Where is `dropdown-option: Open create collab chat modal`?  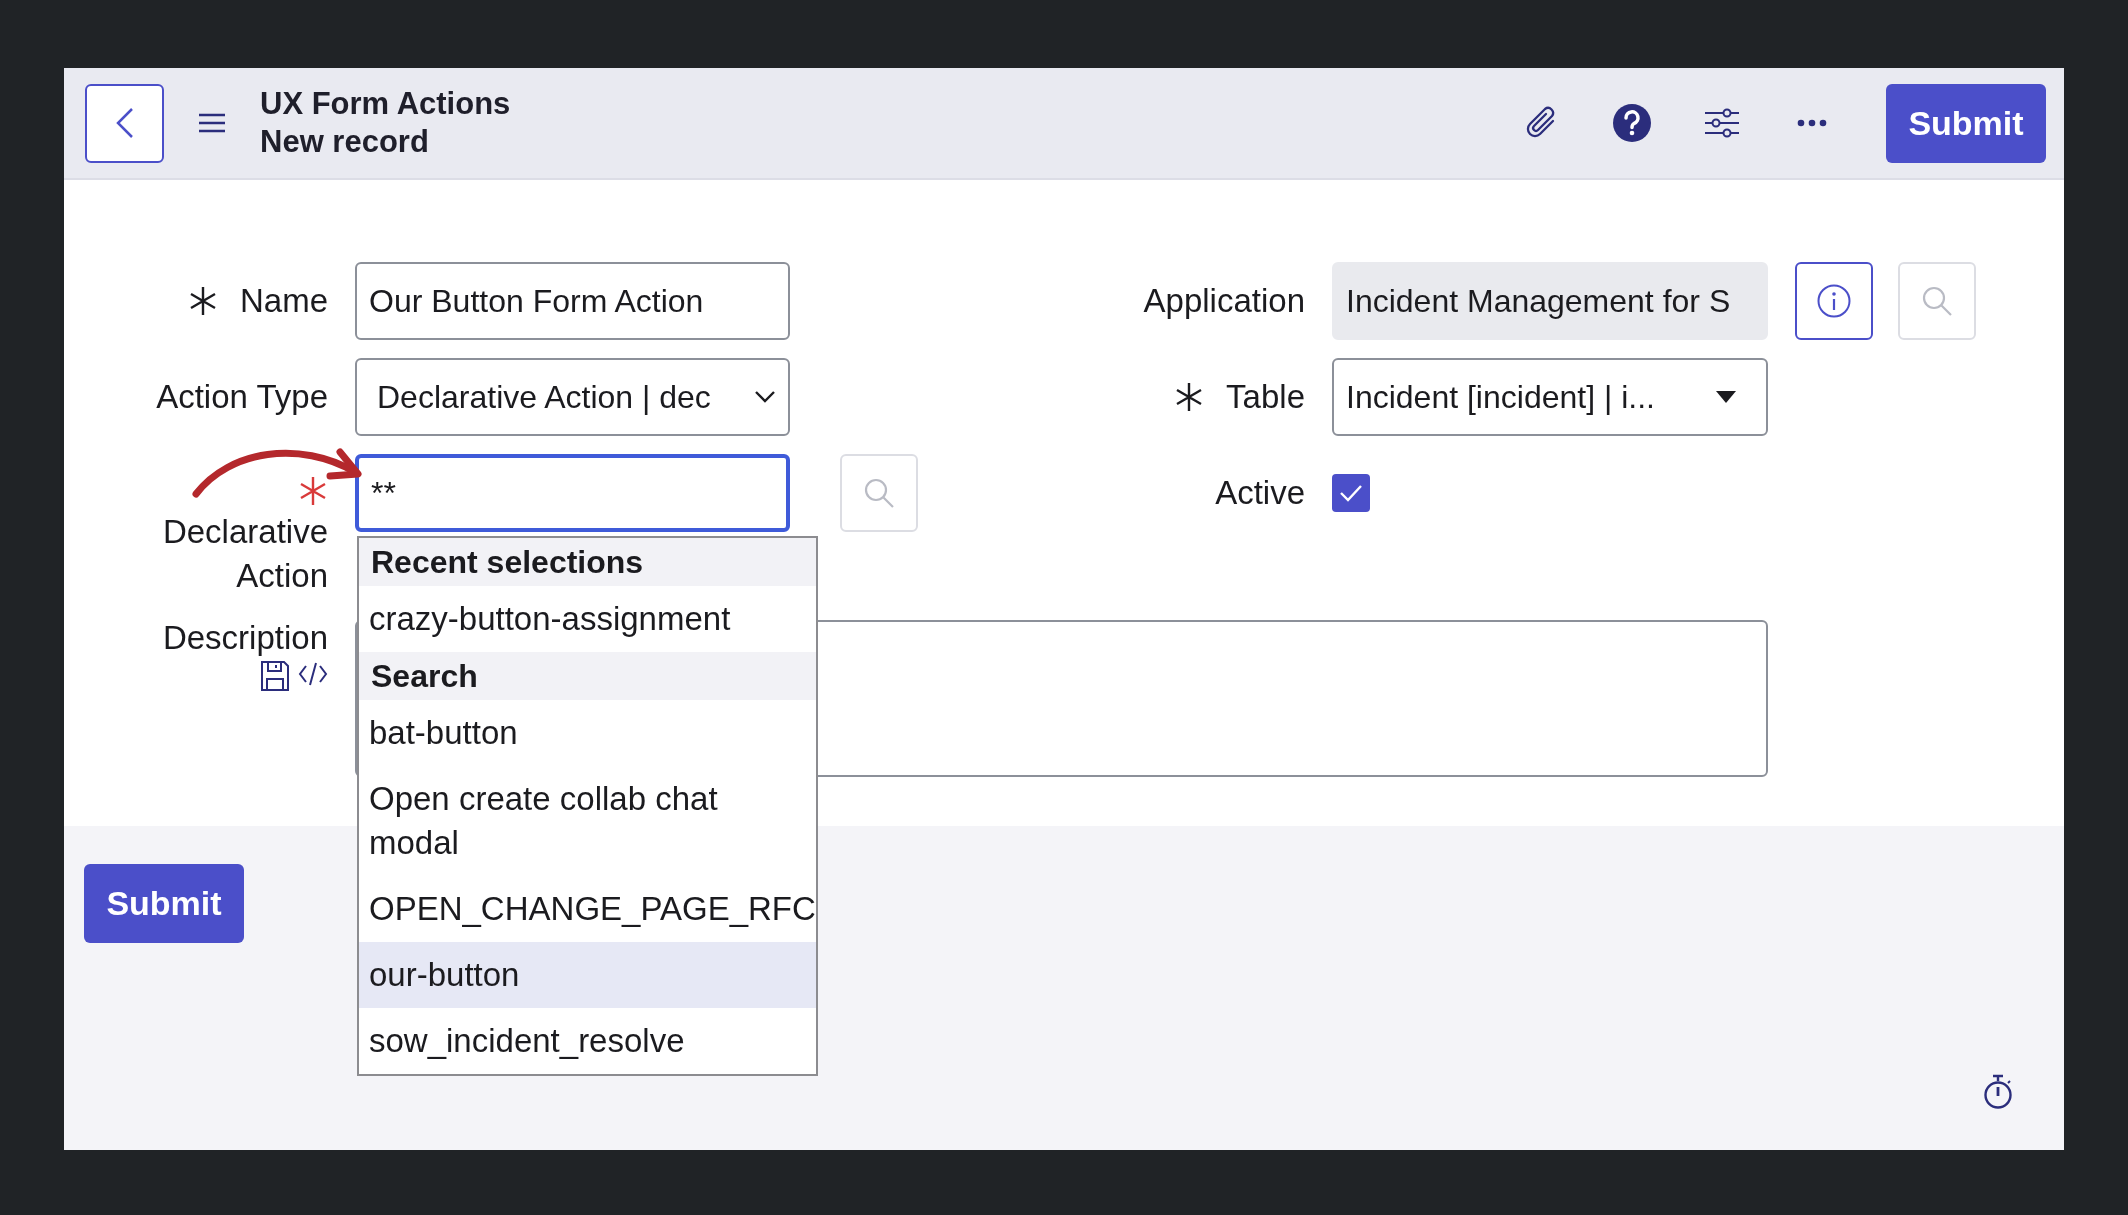
dropdown-option: Open create collab chat modal is located at coordinates (587, 821).